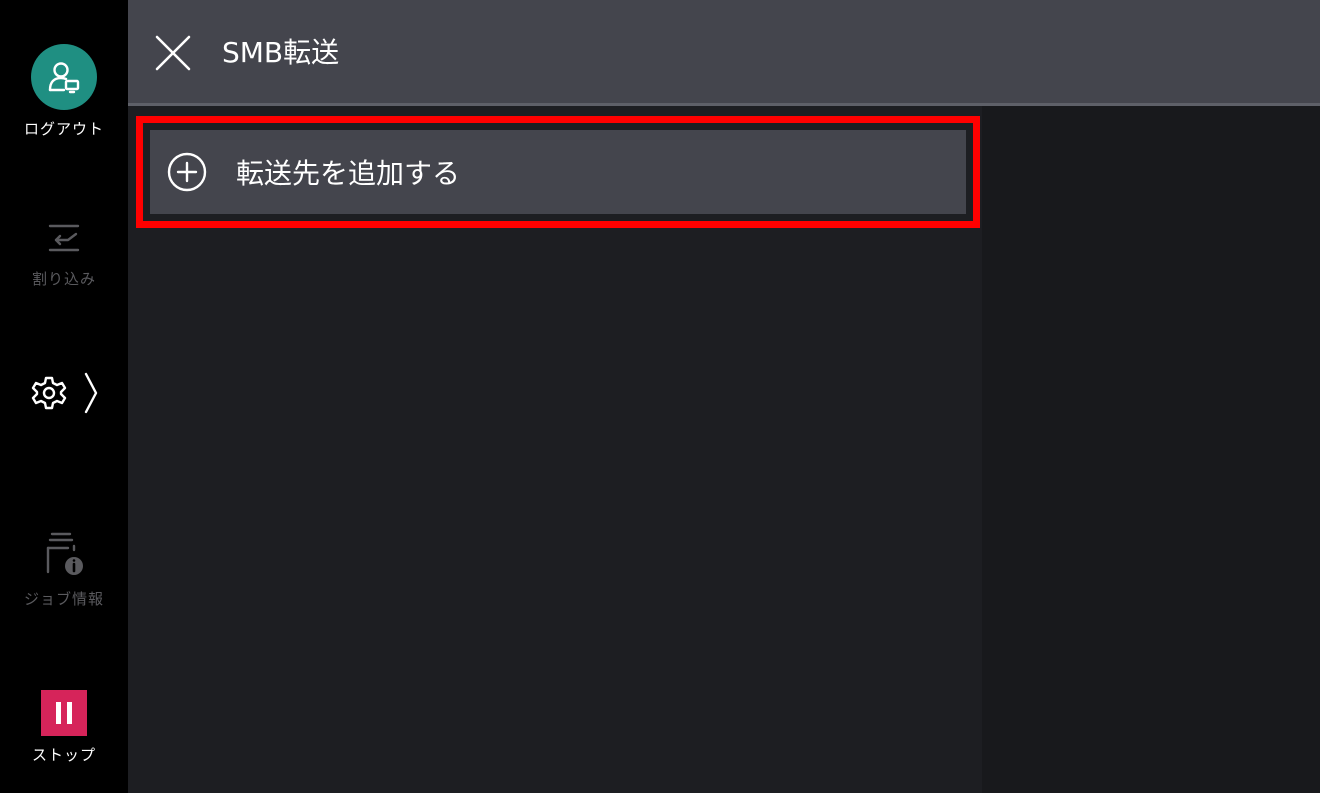  Describe the element at coordinates (63, 755) in the screenshot. I see `stop-label: ストップ` at that location.